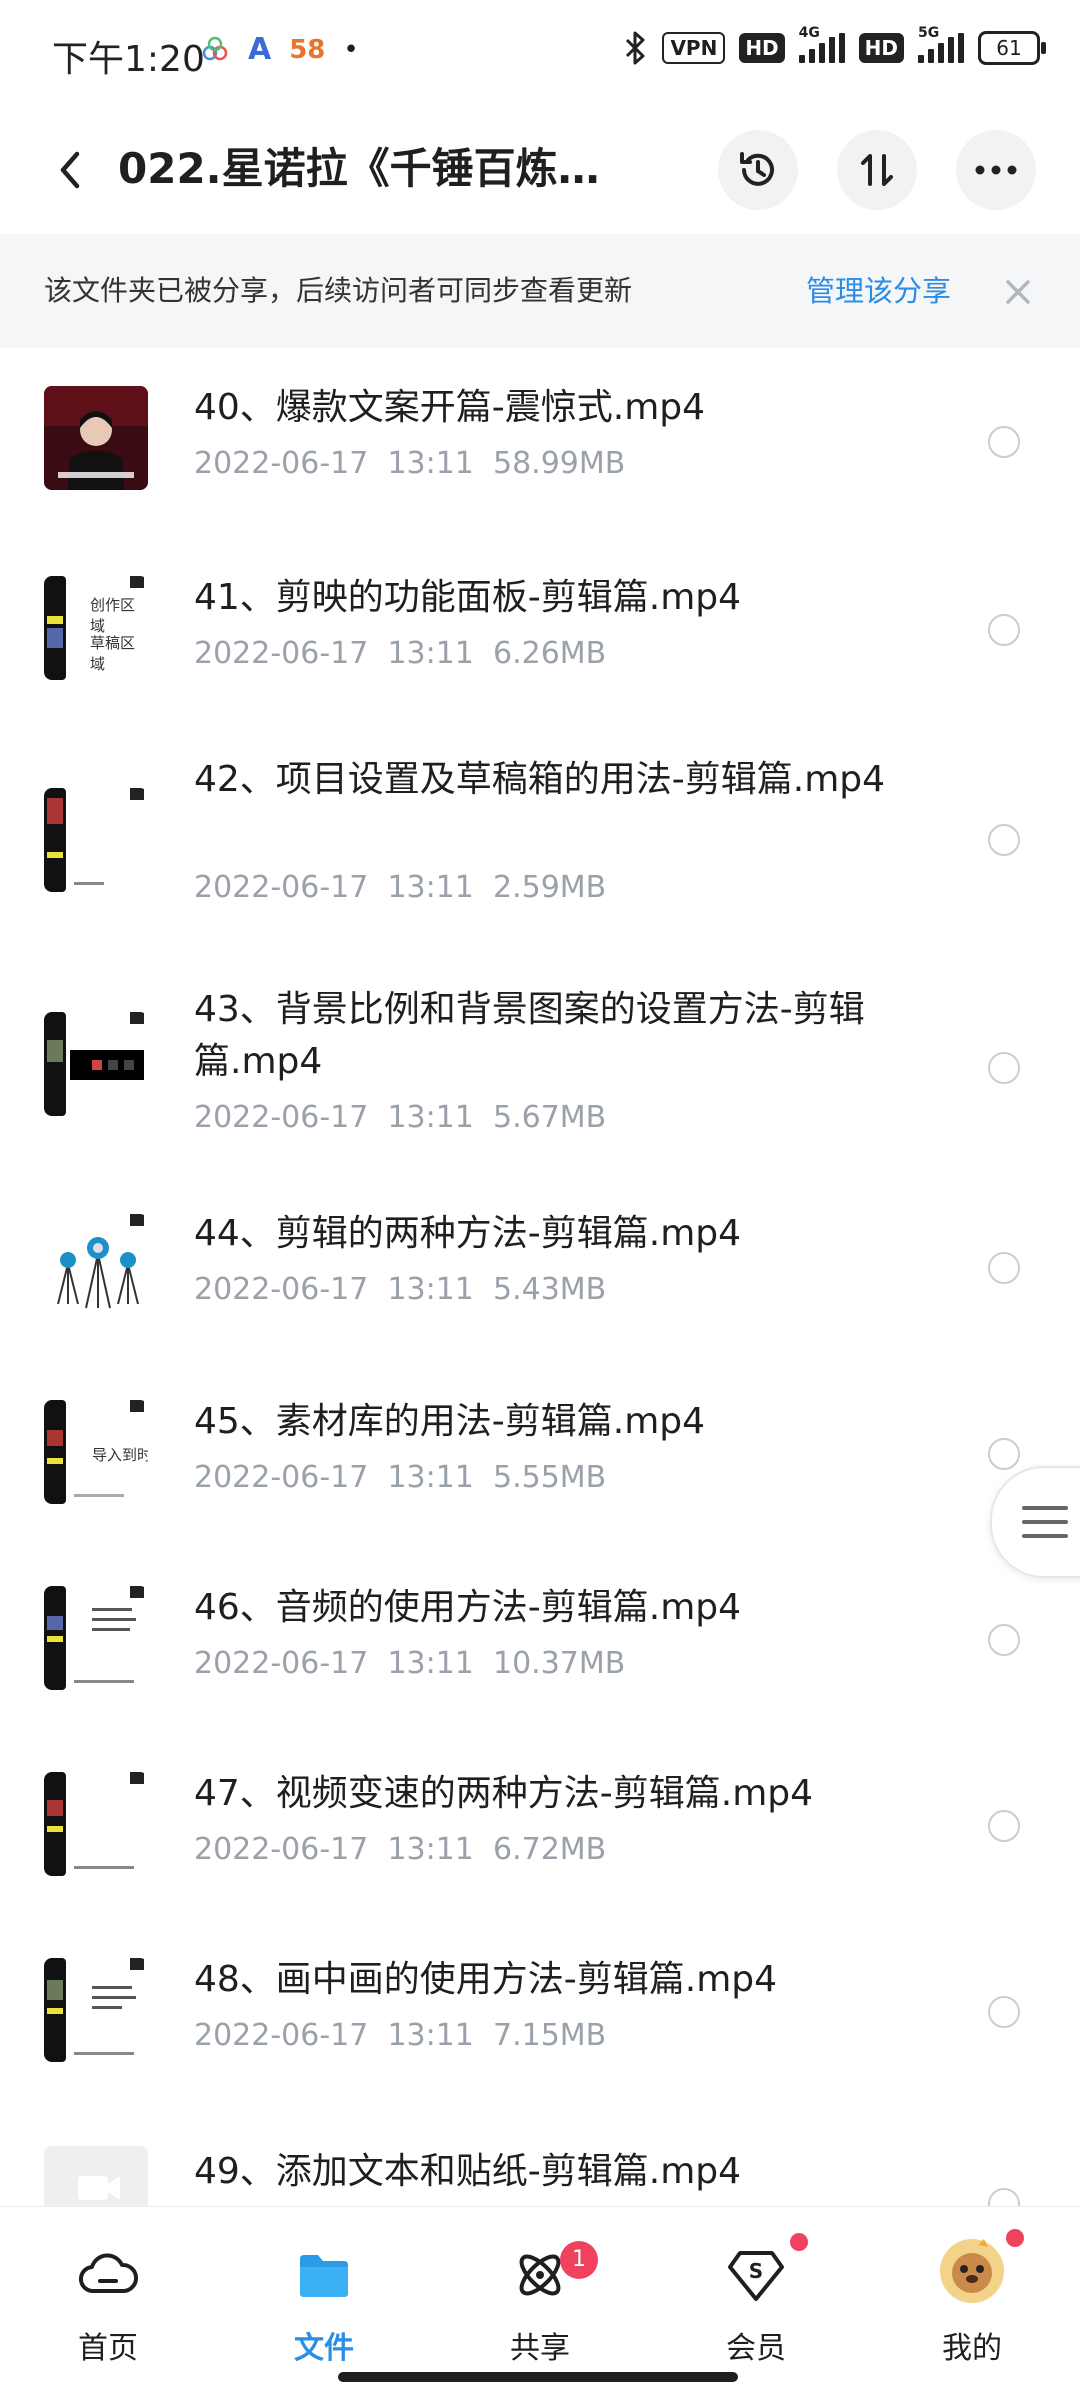 Image resolution: width=1080 pixels, height=2401 pixels. What do you see at coordinates (504, 1793) in the screenshot?
I see `file-name: 47、视频变速的两种方法-剪辑篇.mp4` at bounding box center [504, 1793].